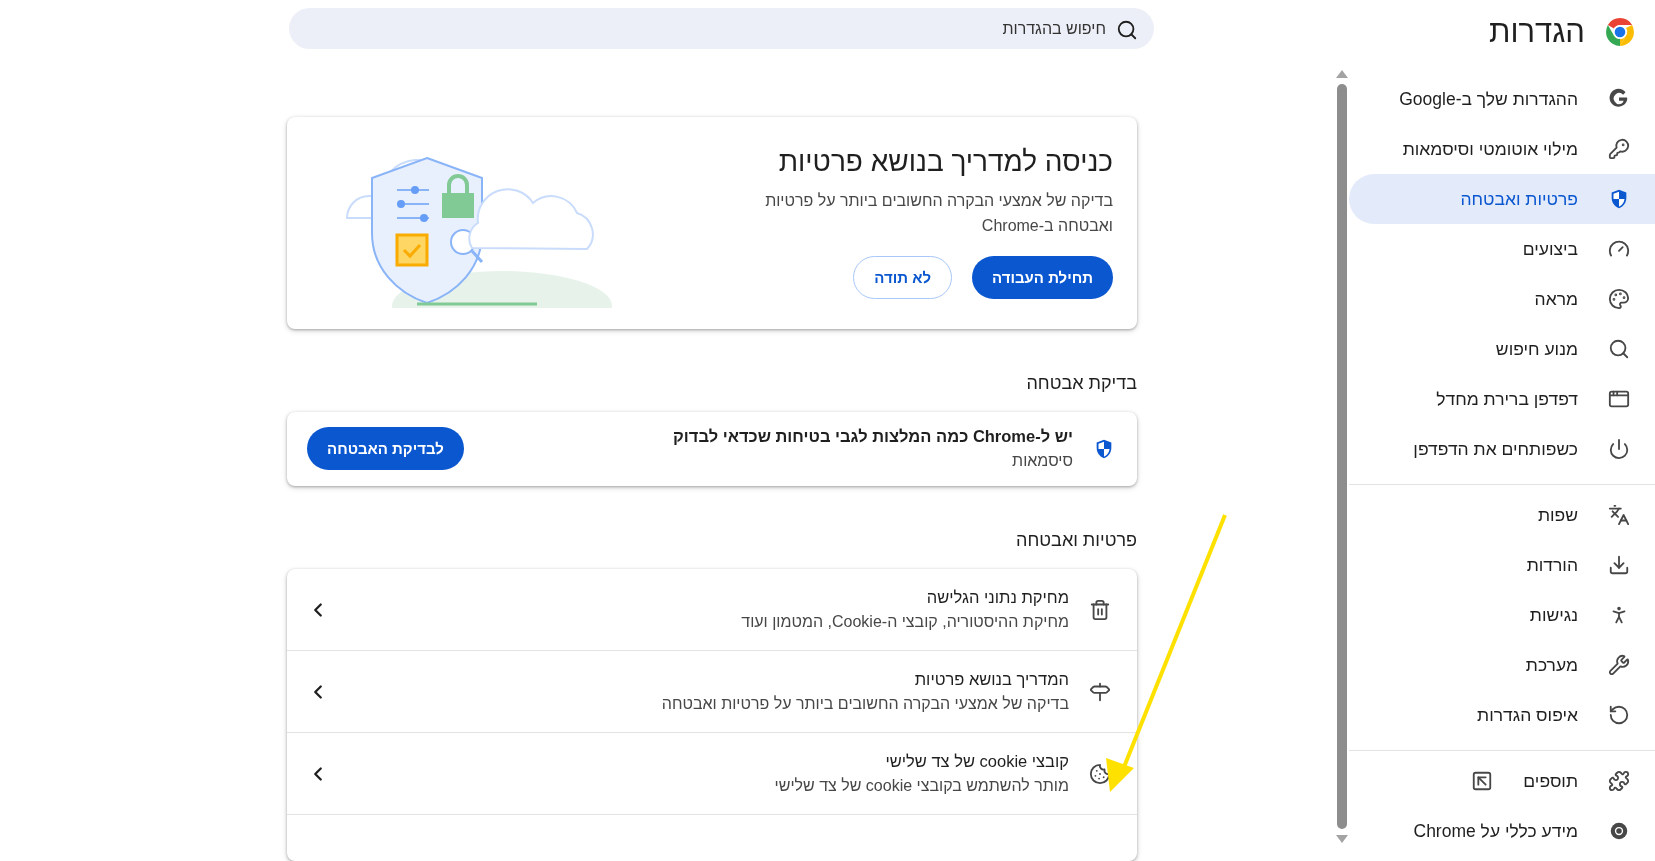 The width and height of the screenshot is (1655, 861). I want to click on cookie-icon, so click(1100, 773).